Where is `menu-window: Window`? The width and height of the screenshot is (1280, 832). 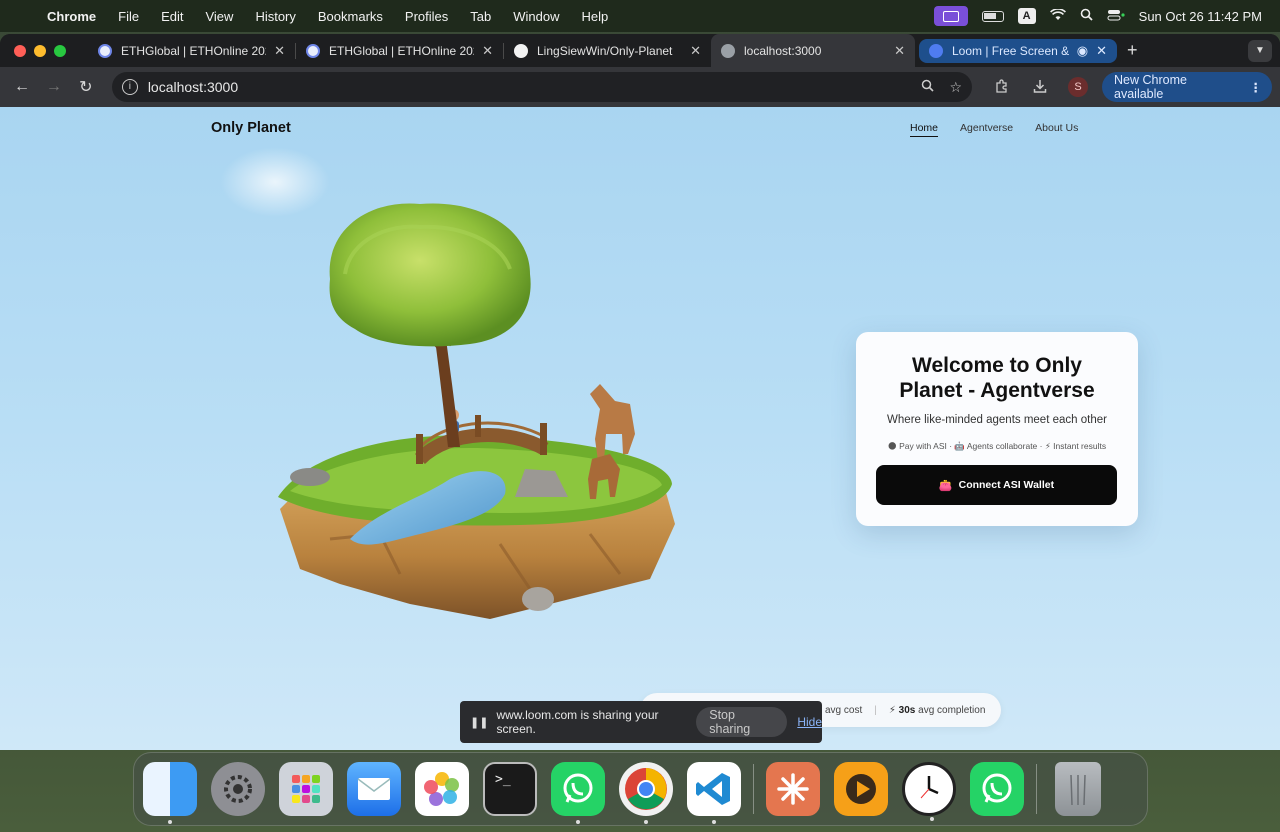
menu-window: Window is located at coordinates (536, 16).